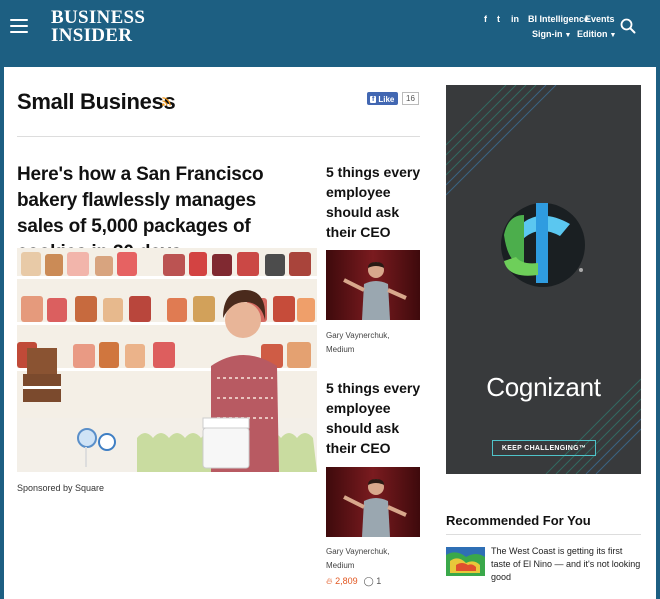 This screenshot has width=660, height=599. What do you see at coordinates (218, 136) in the screenshot?
I see `section-divider` at bounding box center [218, 136].